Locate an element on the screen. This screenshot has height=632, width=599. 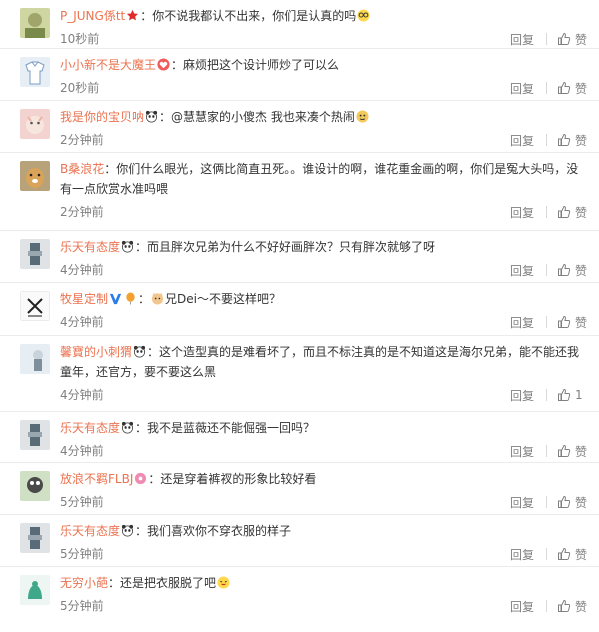
heart-badge-icon is located at coordinates (163, 64).